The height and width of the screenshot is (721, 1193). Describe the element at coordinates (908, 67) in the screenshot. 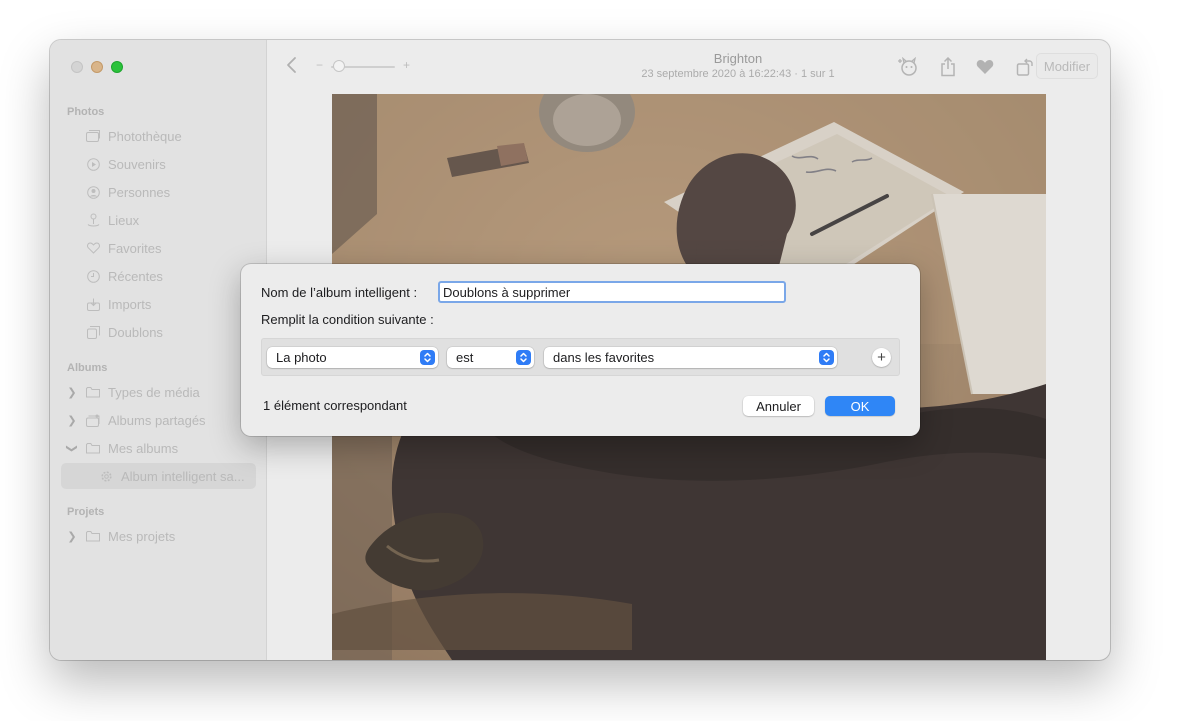

I see `pet-face-icon` at that location.